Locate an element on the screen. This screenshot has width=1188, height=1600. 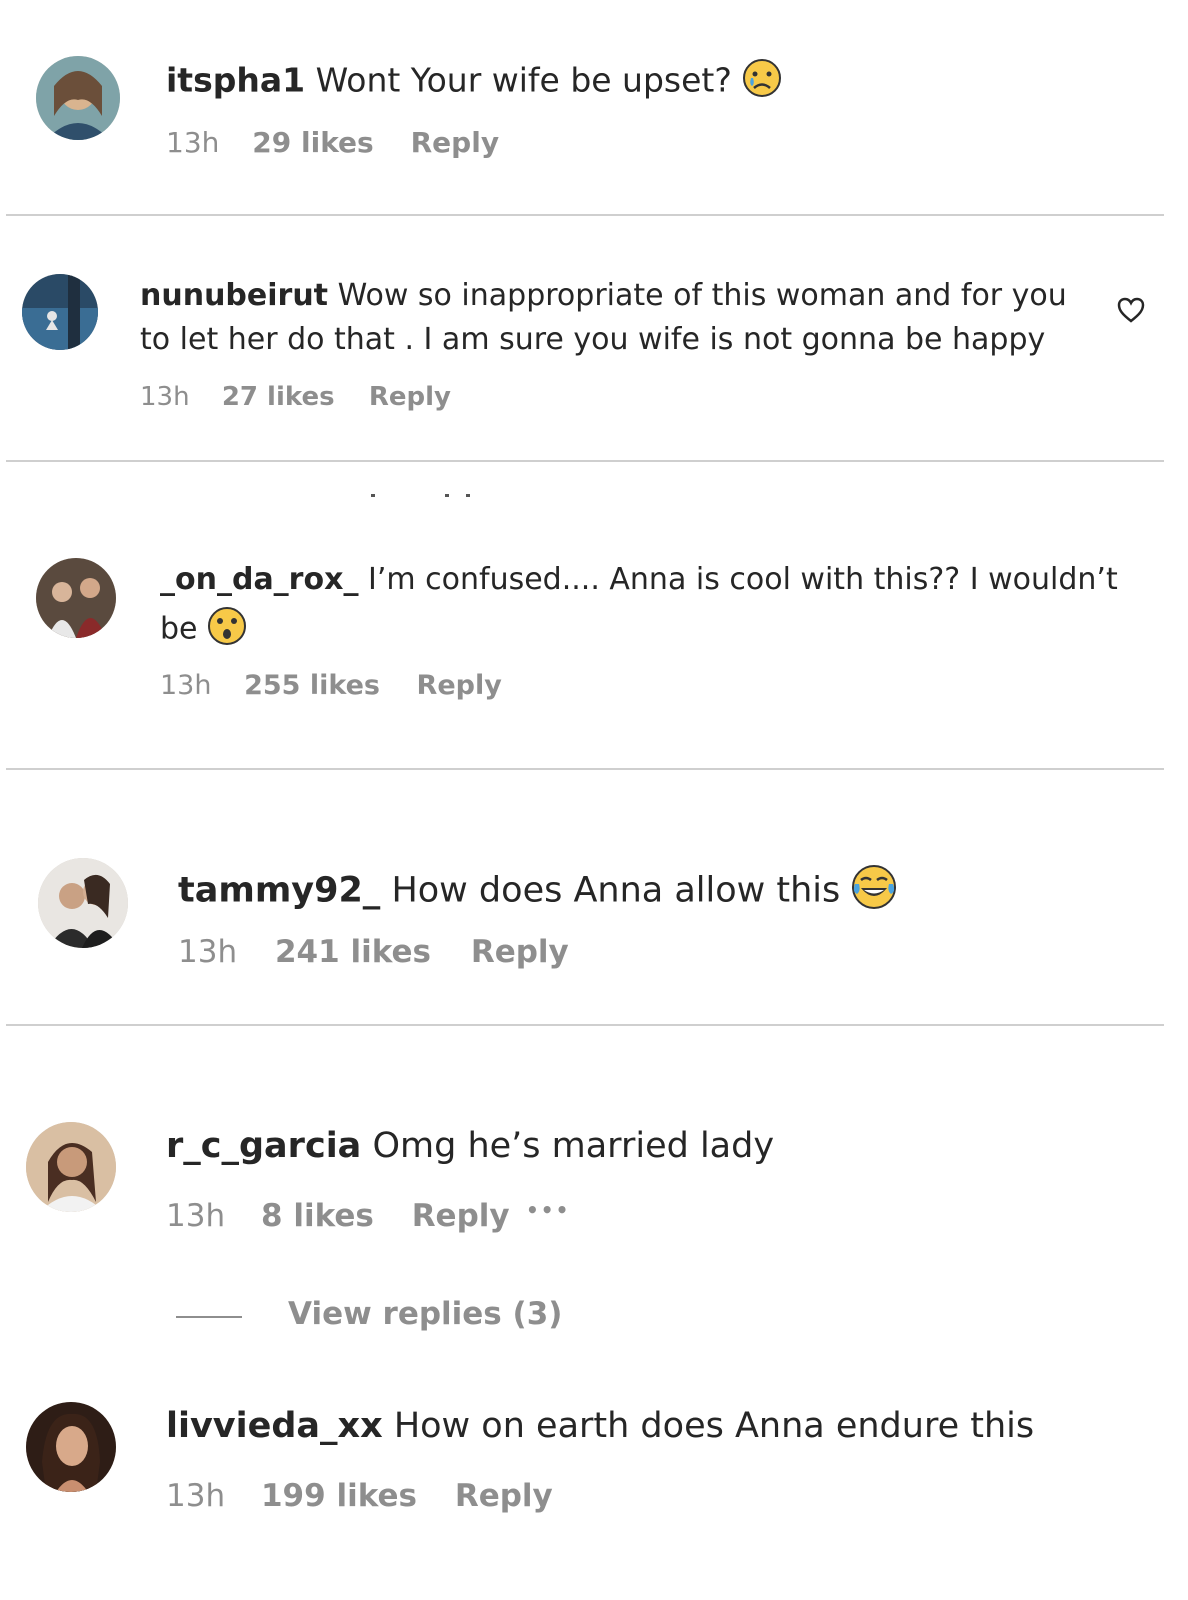
comment-username: nunubeirut is located at coordinates (234, 295).